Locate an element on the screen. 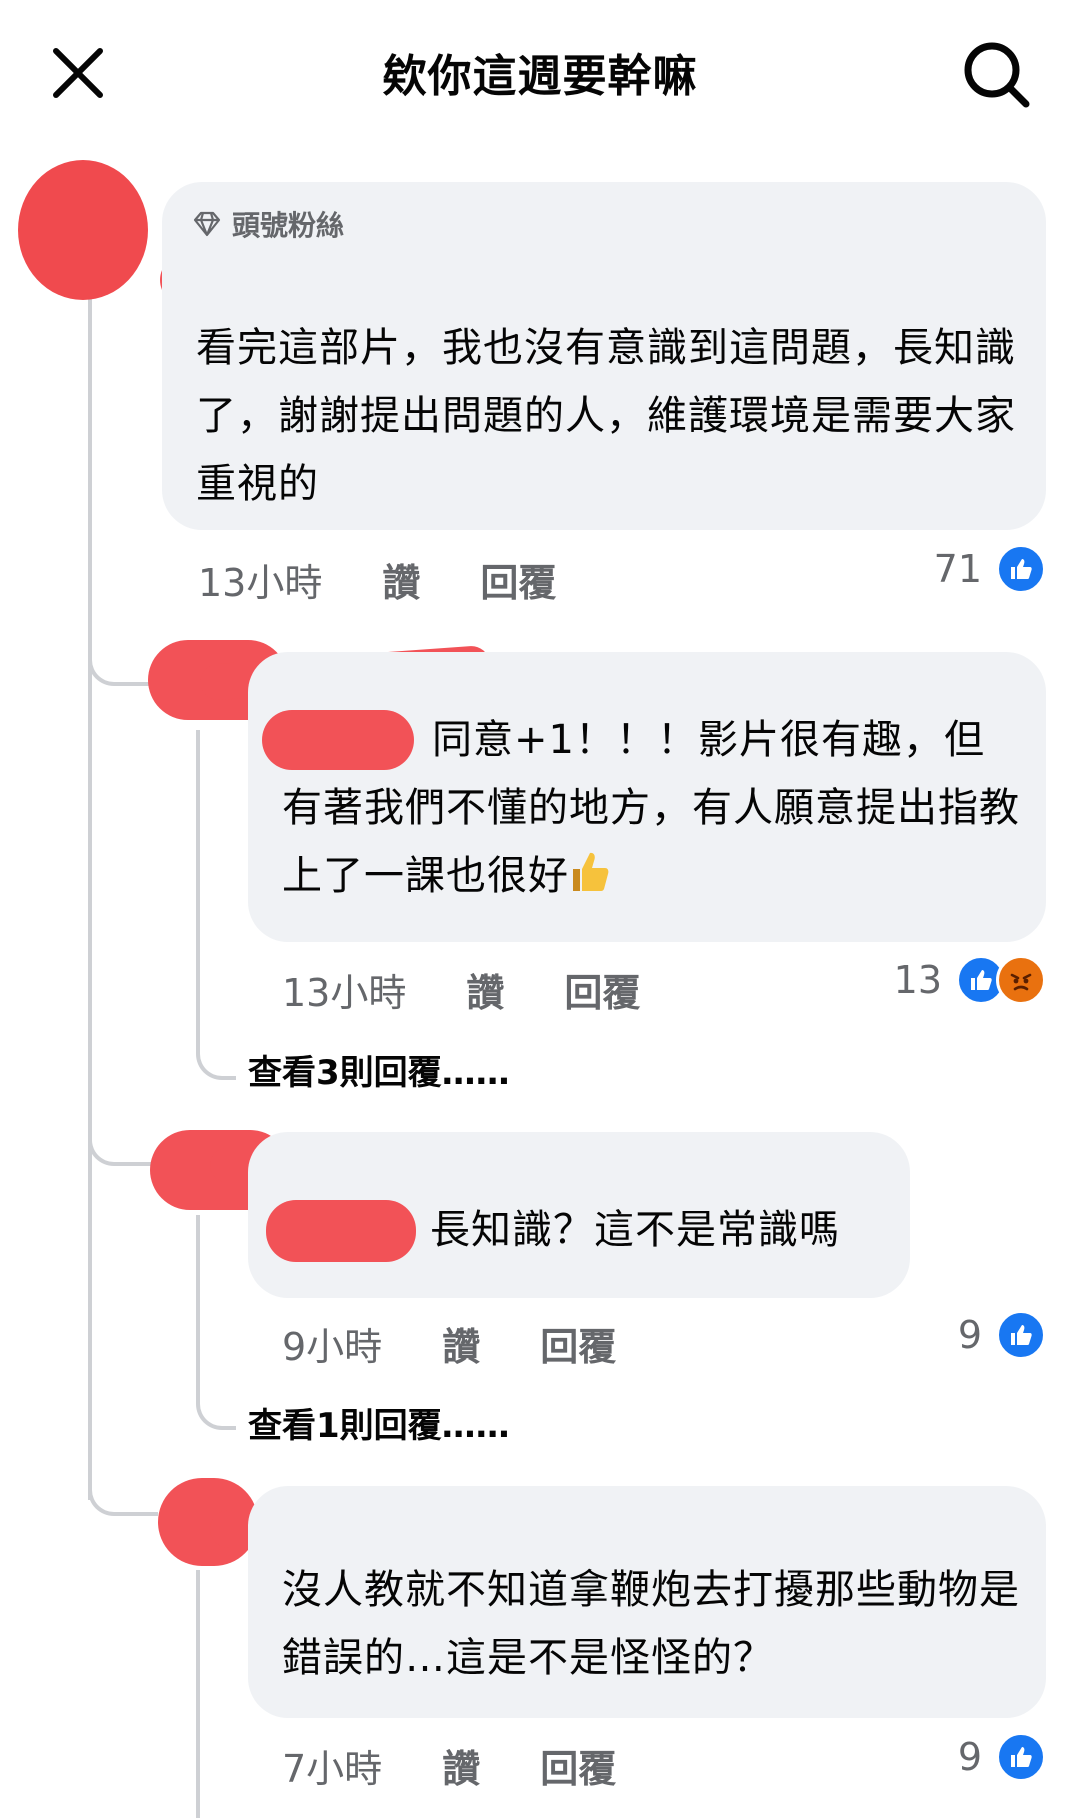 This screenshot has height=1818, width=1080. comment-meta: 9小時 讚 回覆 is located at coordinates (479, 1343).